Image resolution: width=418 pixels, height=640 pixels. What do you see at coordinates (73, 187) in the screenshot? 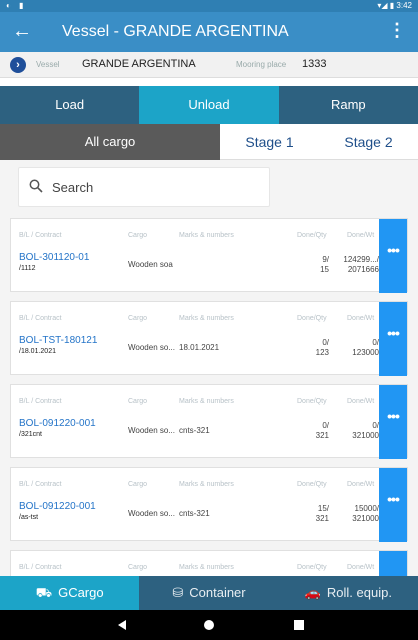
I see `search-placeholder: Search` at bounding box center [73, 187].